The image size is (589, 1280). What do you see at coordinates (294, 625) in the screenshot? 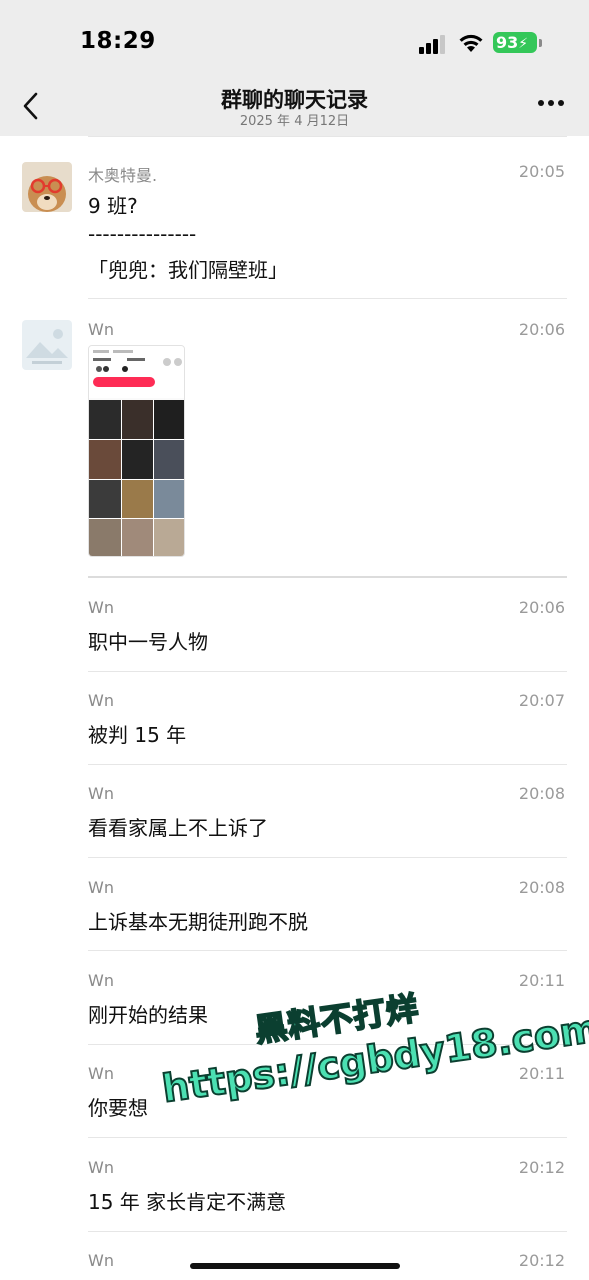
I see `message-item: Wn 20:06 职中一号人物` at bounding box center [294, 625].